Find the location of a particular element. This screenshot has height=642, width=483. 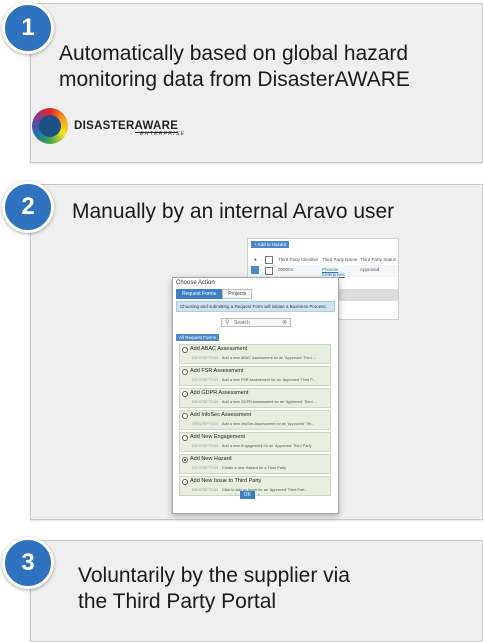

table-row: 000004 Phoenix Enterprises Approved is located at coordinates (323, 271).